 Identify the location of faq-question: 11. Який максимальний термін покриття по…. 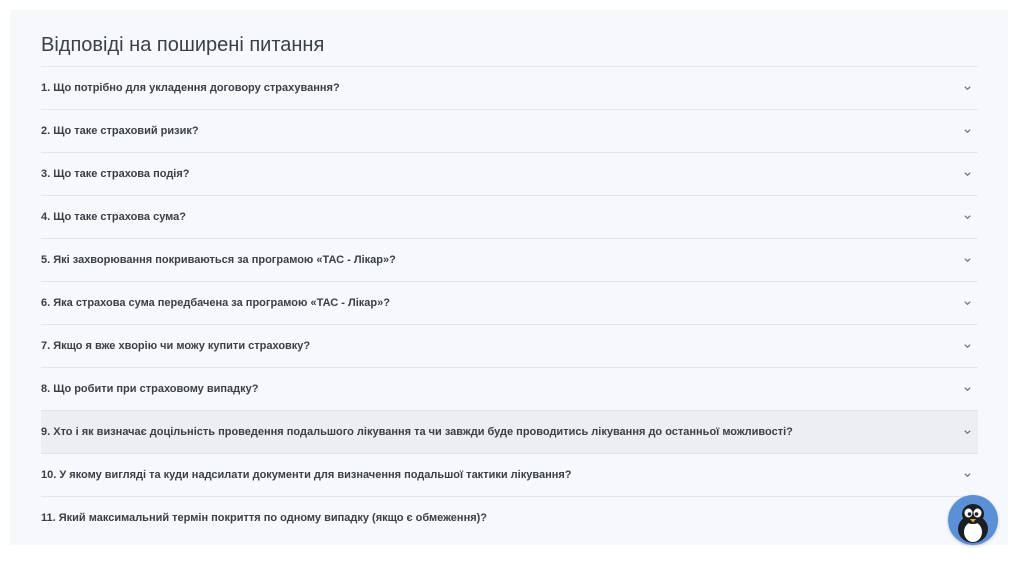
(264, 518).